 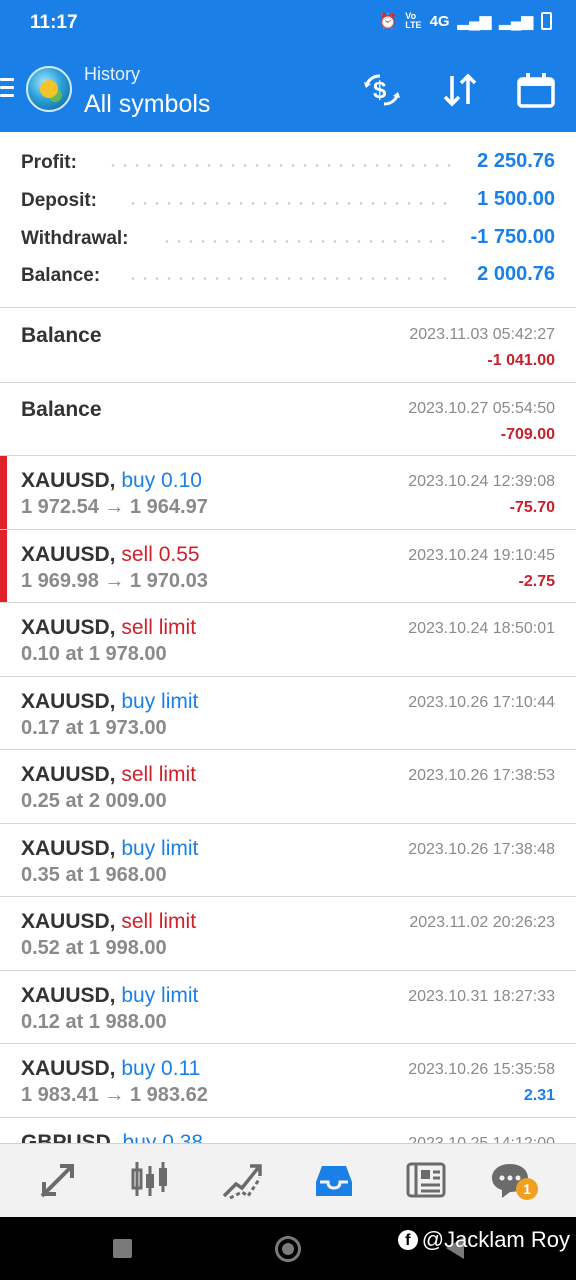 I want to click on summary-row-balance: Balance: 2 000.76, so click(x=288, y=276).